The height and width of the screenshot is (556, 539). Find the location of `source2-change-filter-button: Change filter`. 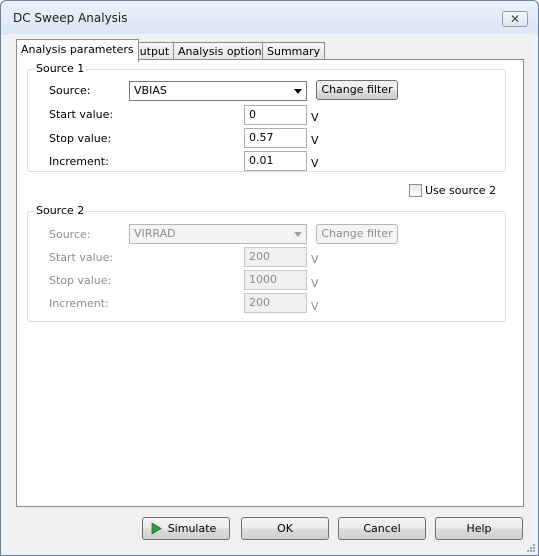

source2-change-filter-button: Change filter is located at coordinates (357, 234).